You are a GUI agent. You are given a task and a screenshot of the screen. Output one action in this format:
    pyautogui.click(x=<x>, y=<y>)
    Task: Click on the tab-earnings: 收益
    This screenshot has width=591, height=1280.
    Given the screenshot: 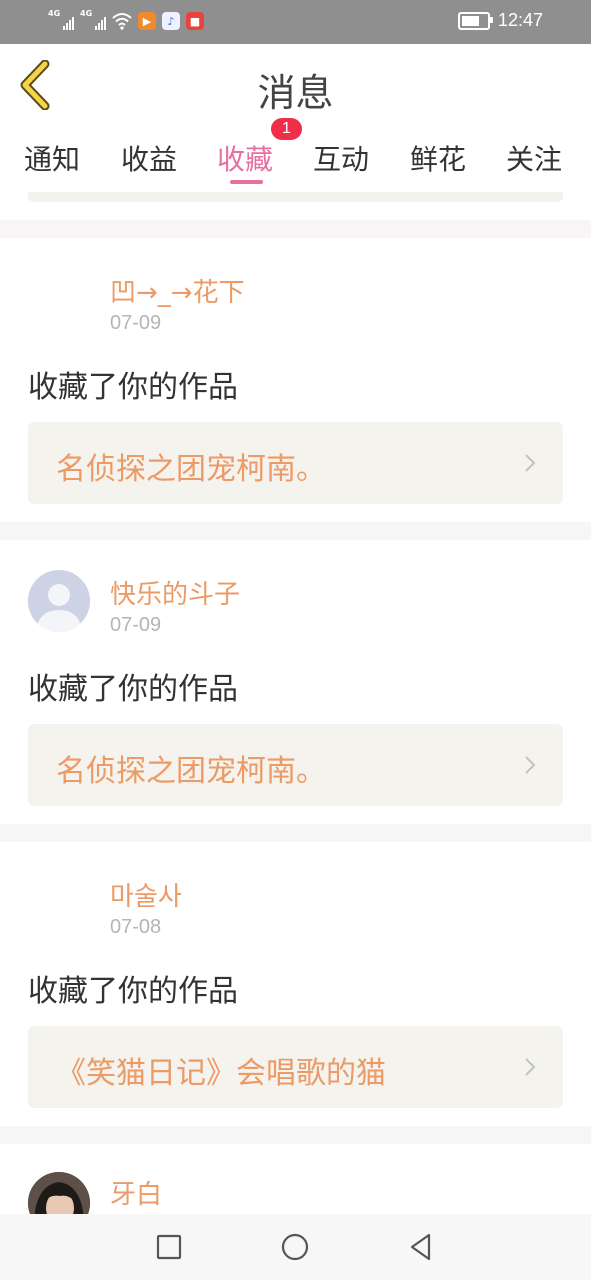 What is the action you would take?
    pyautogui.click(x=149, y=158)
    